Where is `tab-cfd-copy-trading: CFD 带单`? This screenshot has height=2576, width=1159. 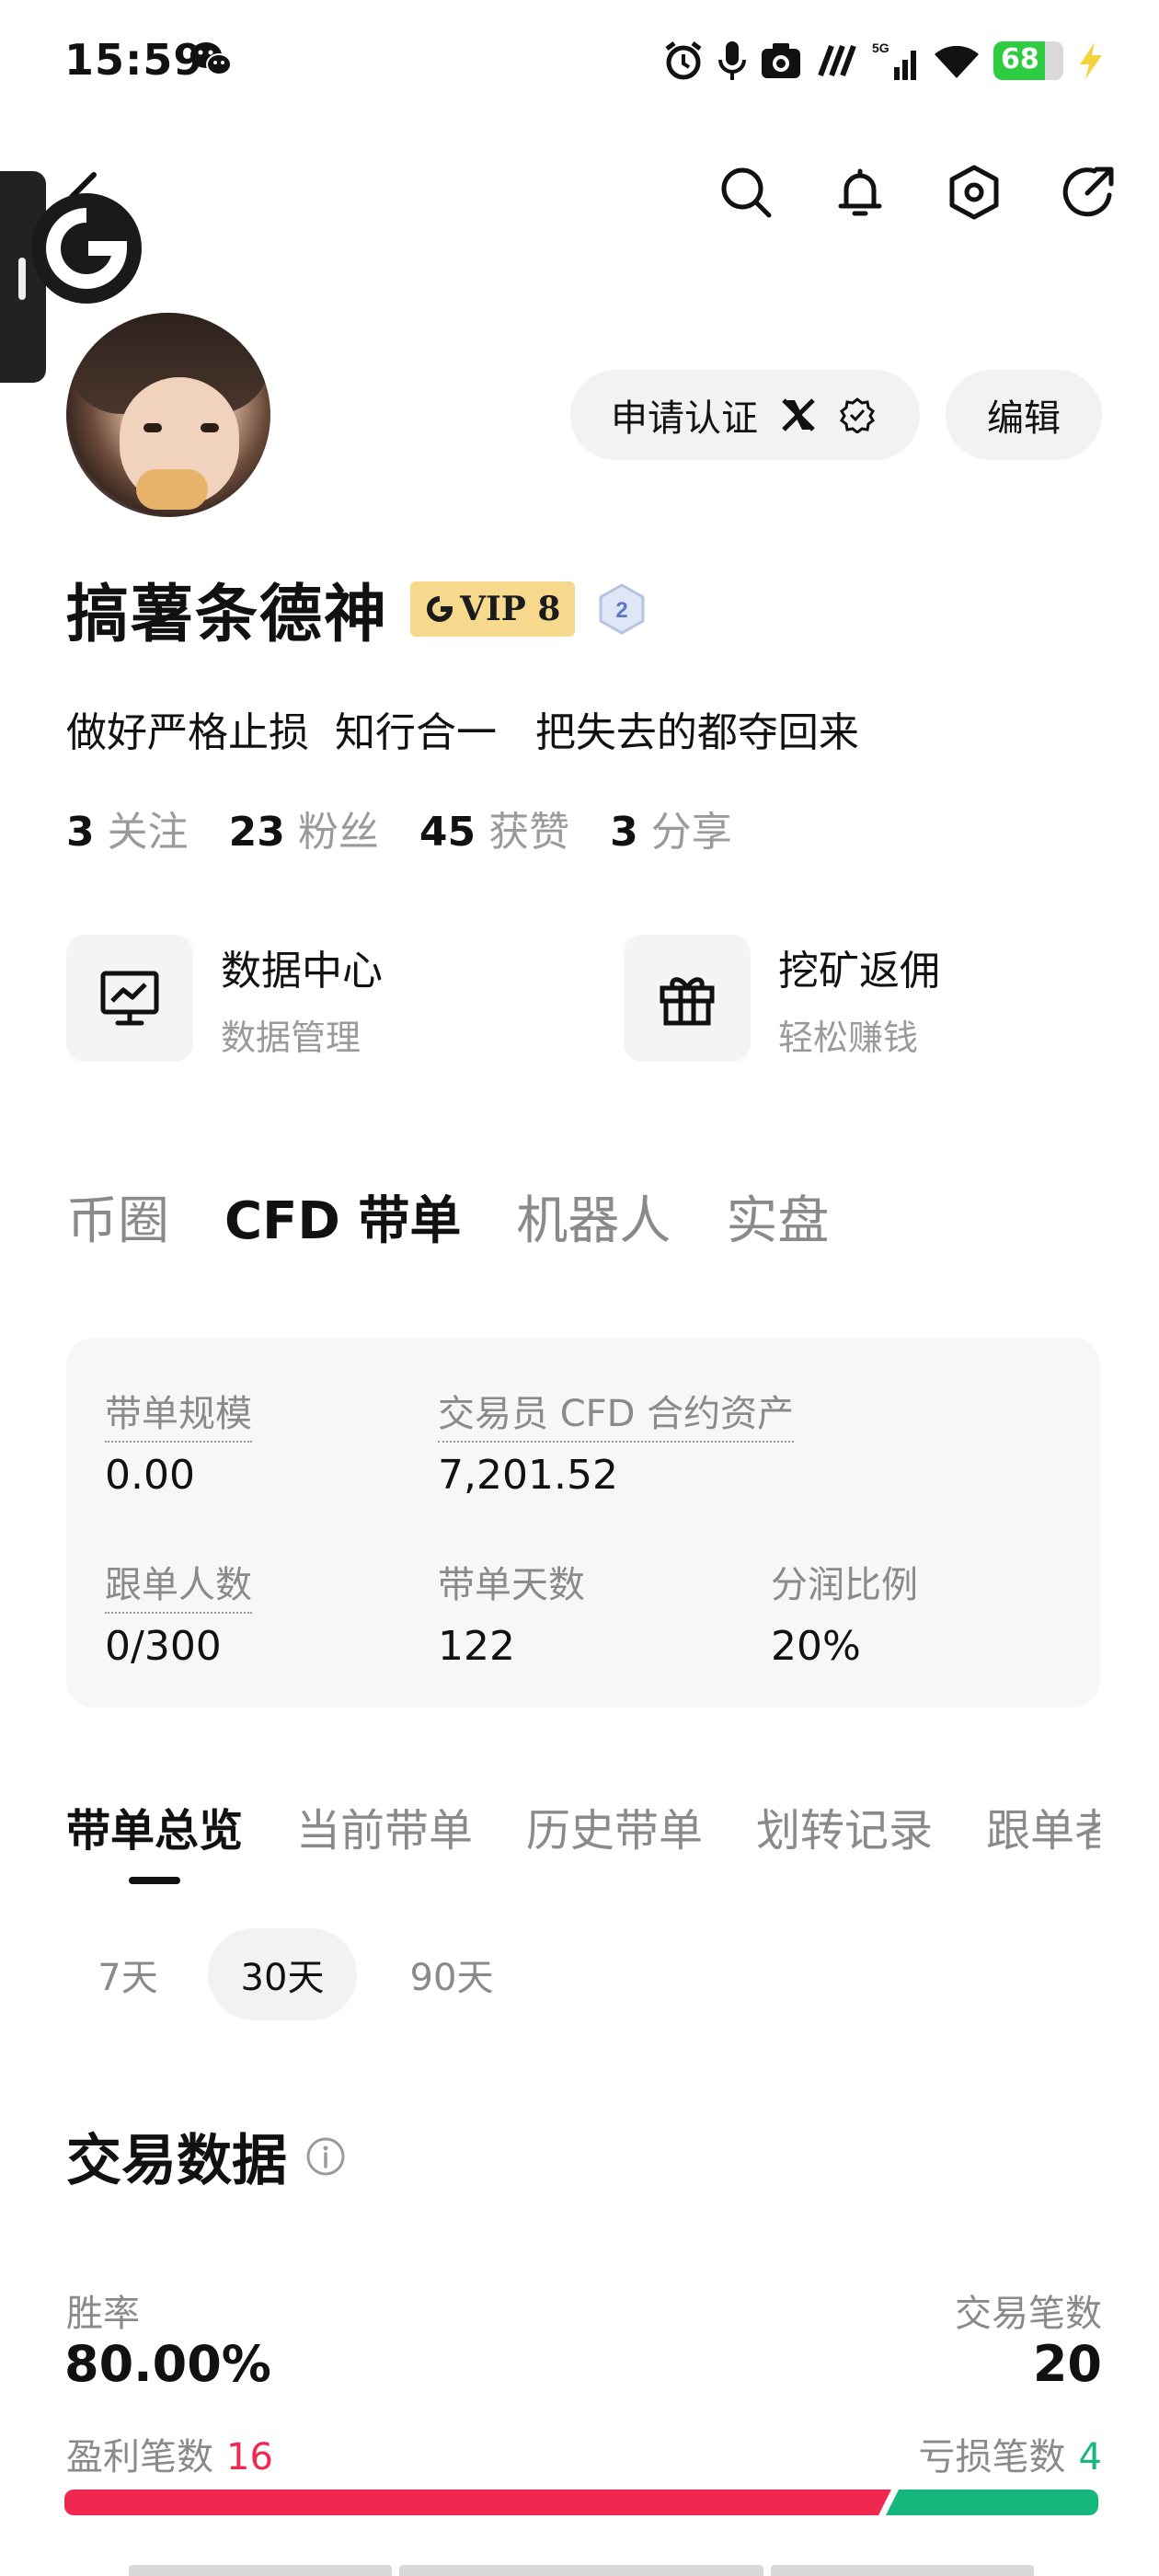
tab-cfd-copy-trading: CFD 带单 is located at coordinates (342, 1216).